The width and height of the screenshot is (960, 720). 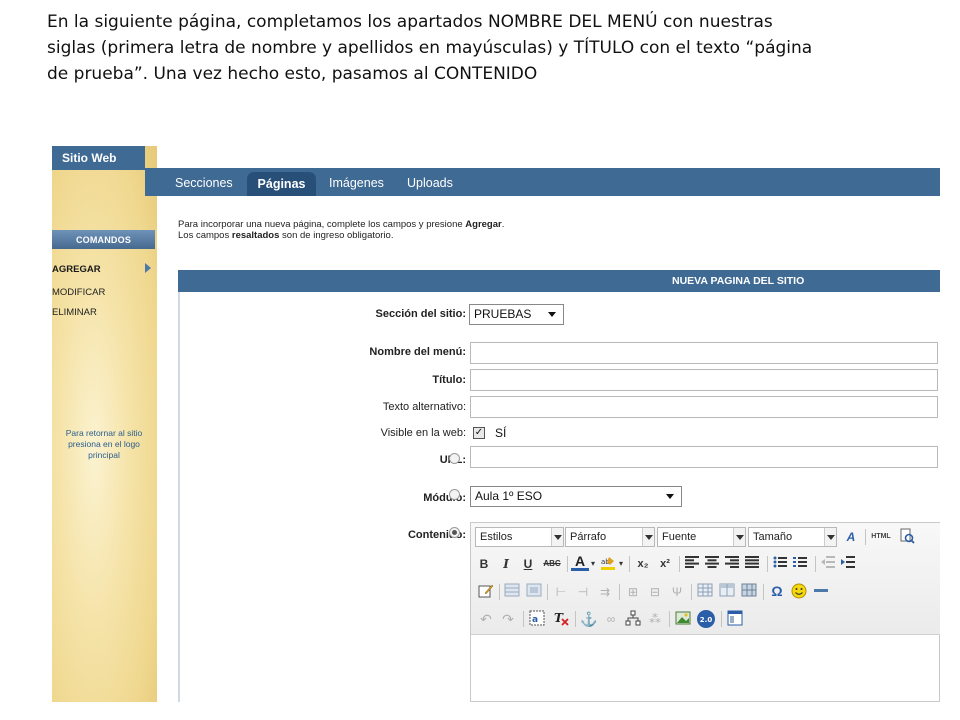 What do you see at coordinates (611, 619) in the screenshot?
I see `unlink-icon: ∞` at bounding box center [611, 619].